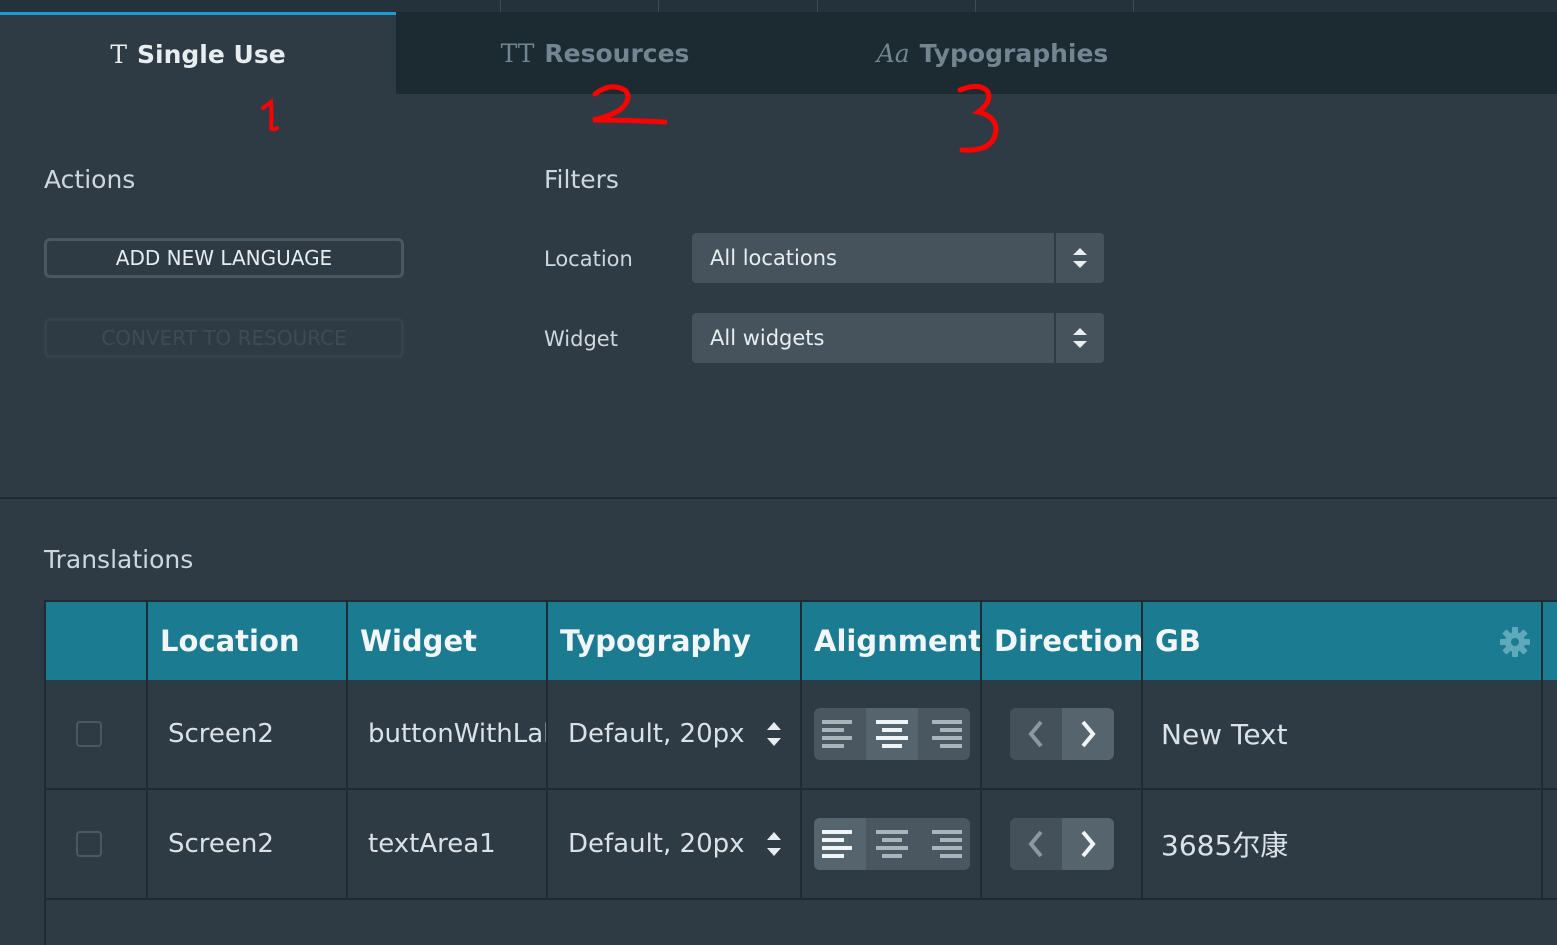  What do you see at coordinates (978, 118) in the screenshot?
I see `annotation-three` at bounding box center [978, 118].